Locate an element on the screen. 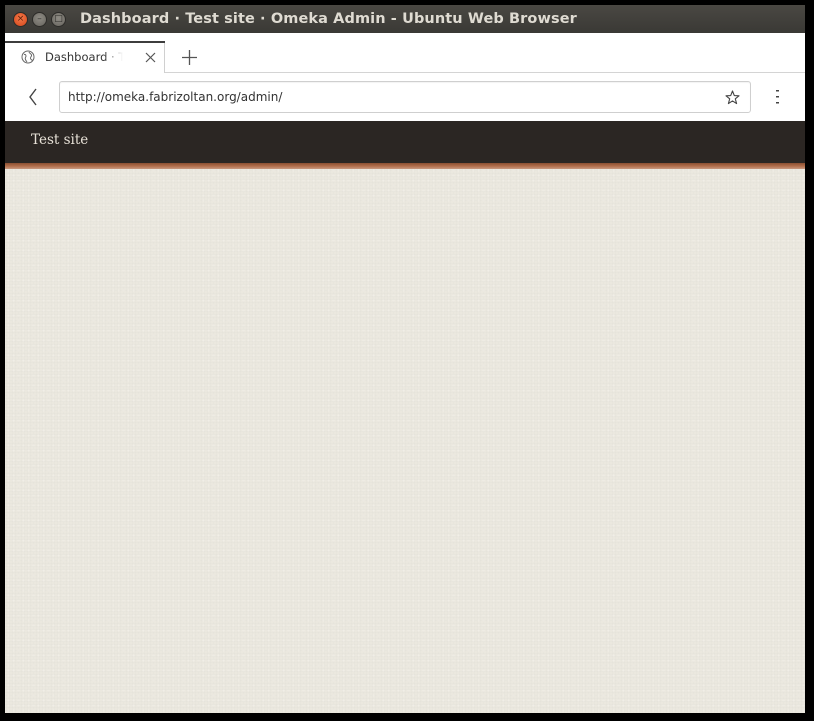 The image size is (814, 721). new-tab-button is located at coordinates (189, 57).